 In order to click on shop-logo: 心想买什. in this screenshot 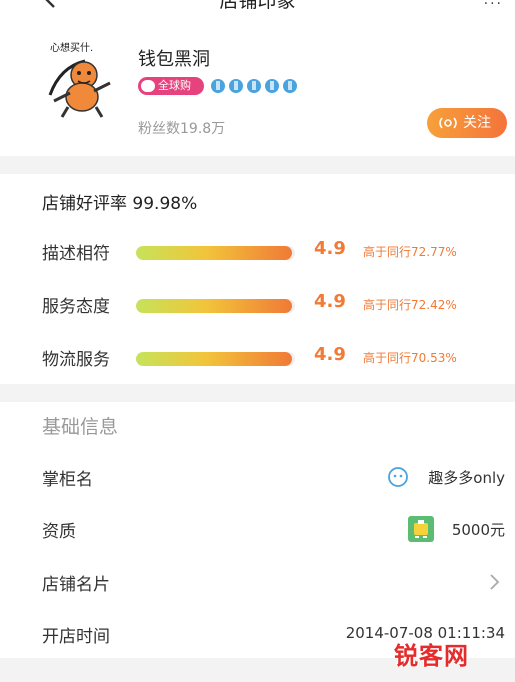, I will do `click(81, 78)`.